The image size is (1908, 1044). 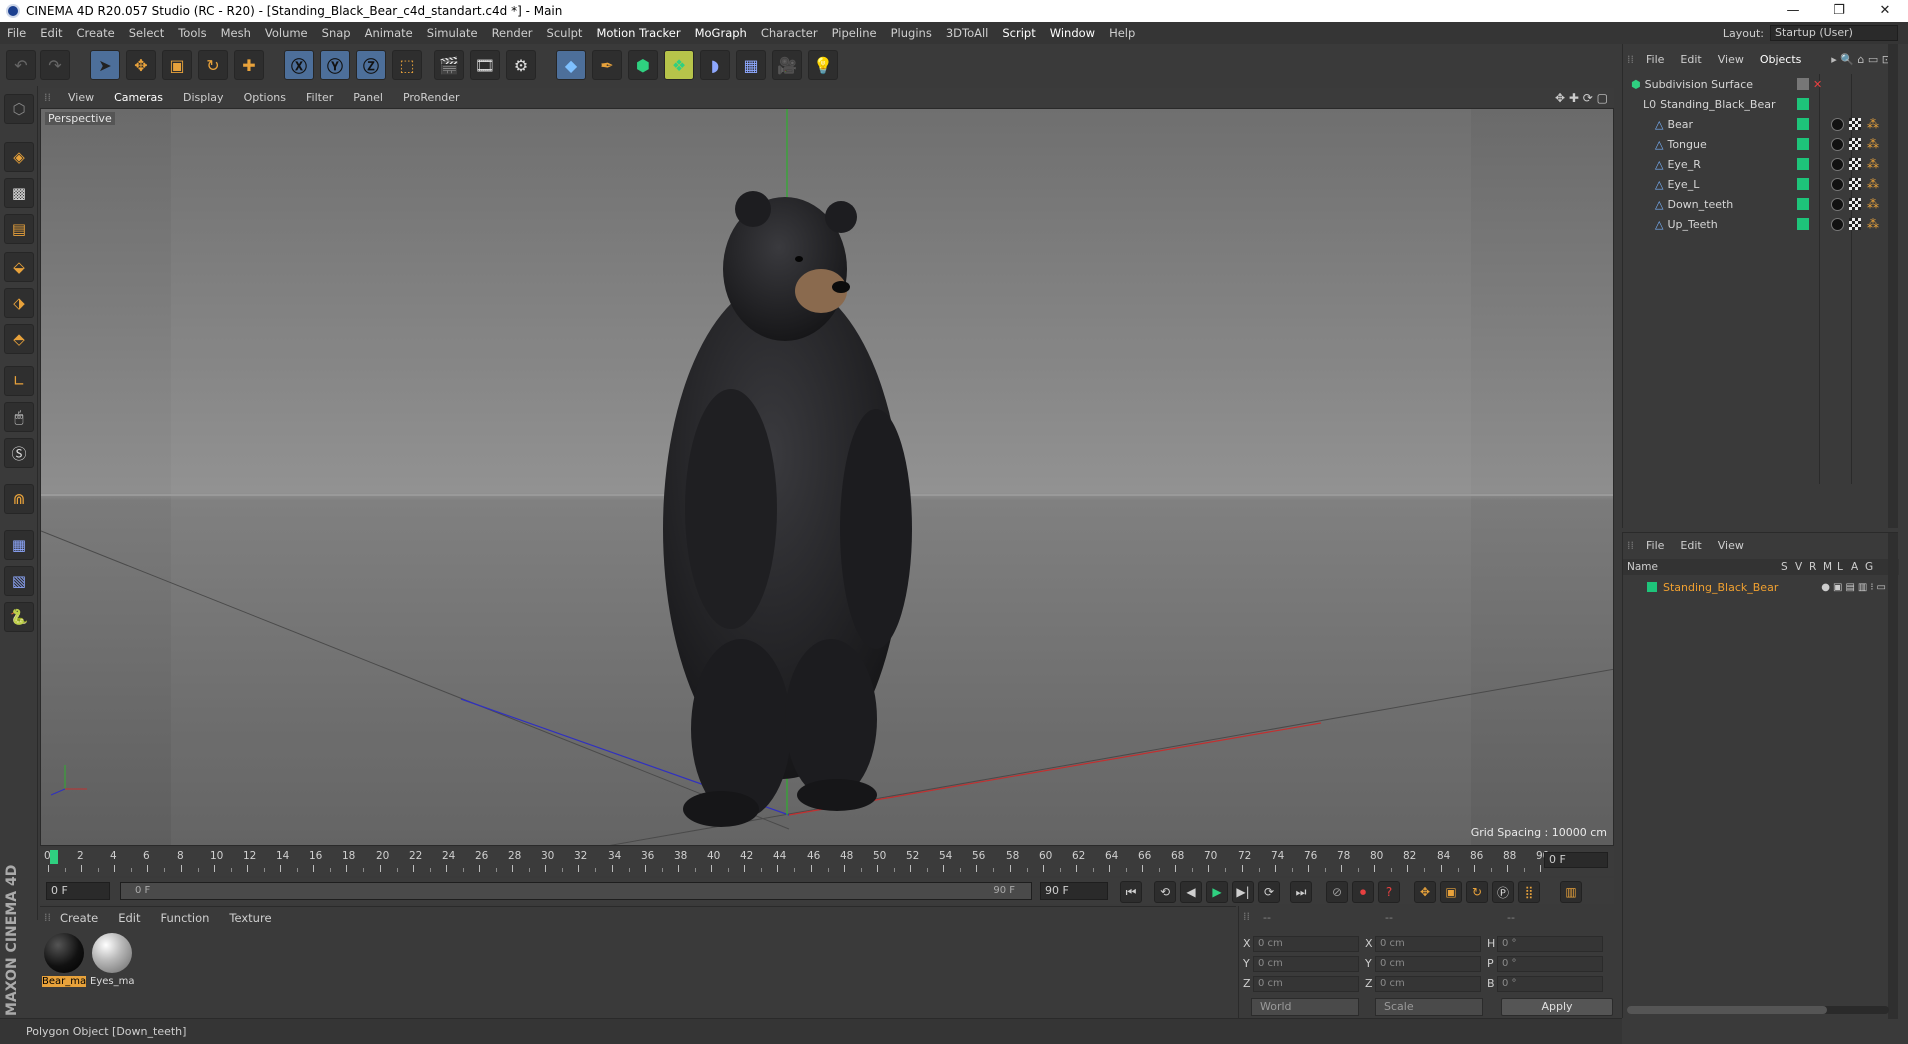 What do you see at coordinates (1758, 1010) in the screenshot?
I see `layers-horizontal-scrollbar` at bounding box center [1758, 1010].